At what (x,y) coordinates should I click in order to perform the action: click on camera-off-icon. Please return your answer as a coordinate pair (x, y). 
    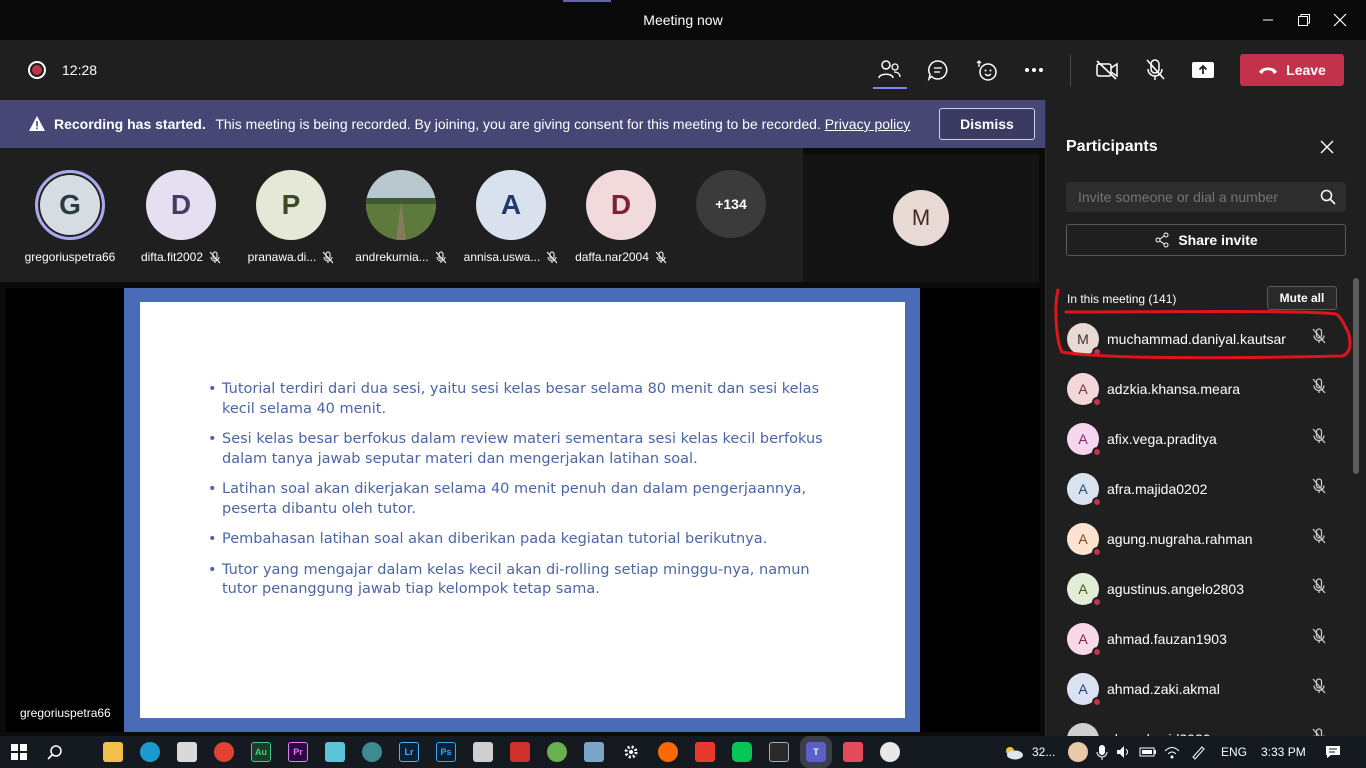
    Looking at the image, I should click on (1107, 70).